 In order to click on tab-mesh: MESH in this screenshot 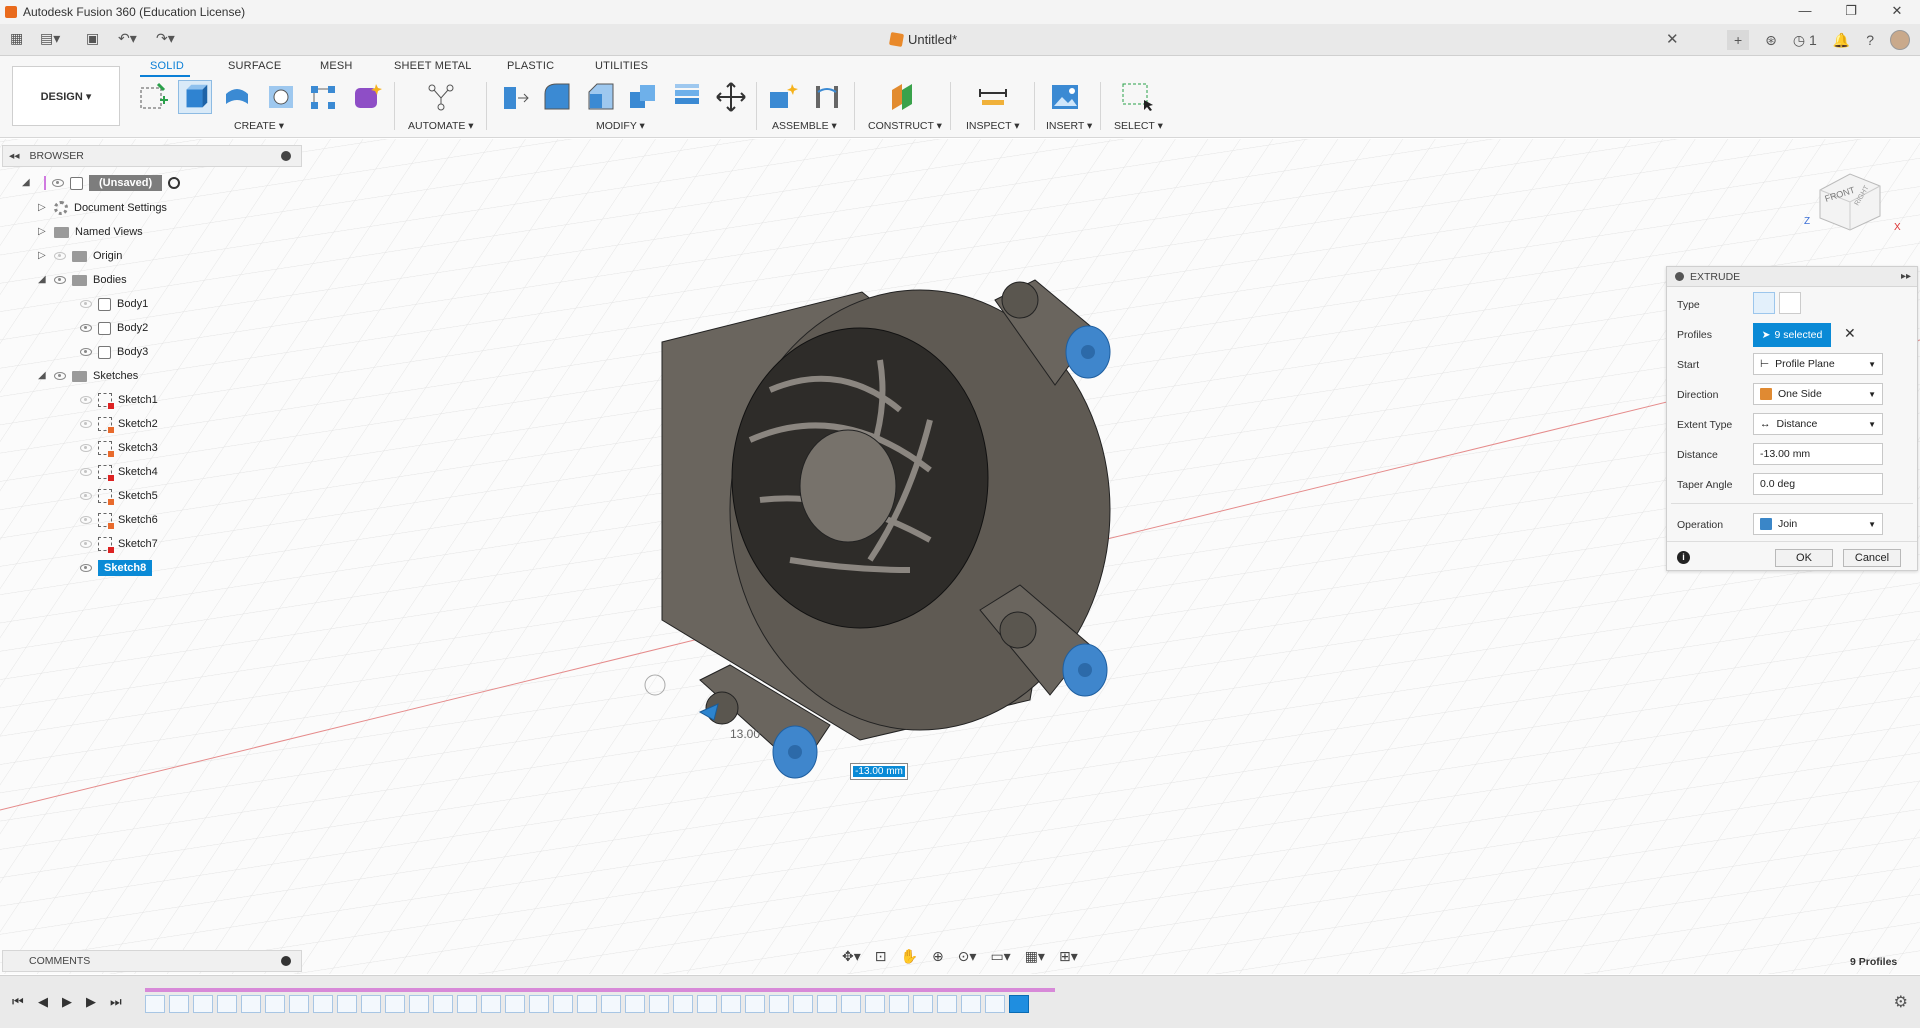, I will do `click(336, 66)`.